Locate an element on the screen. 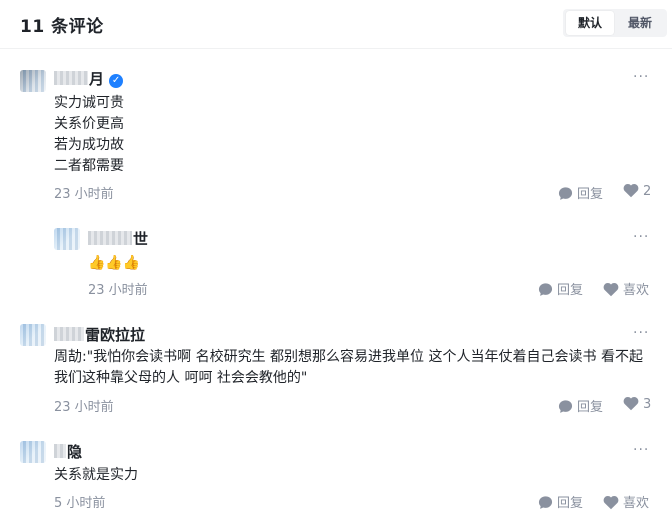  timestamp: 5 小时前 is located at coordinates (80, 503).